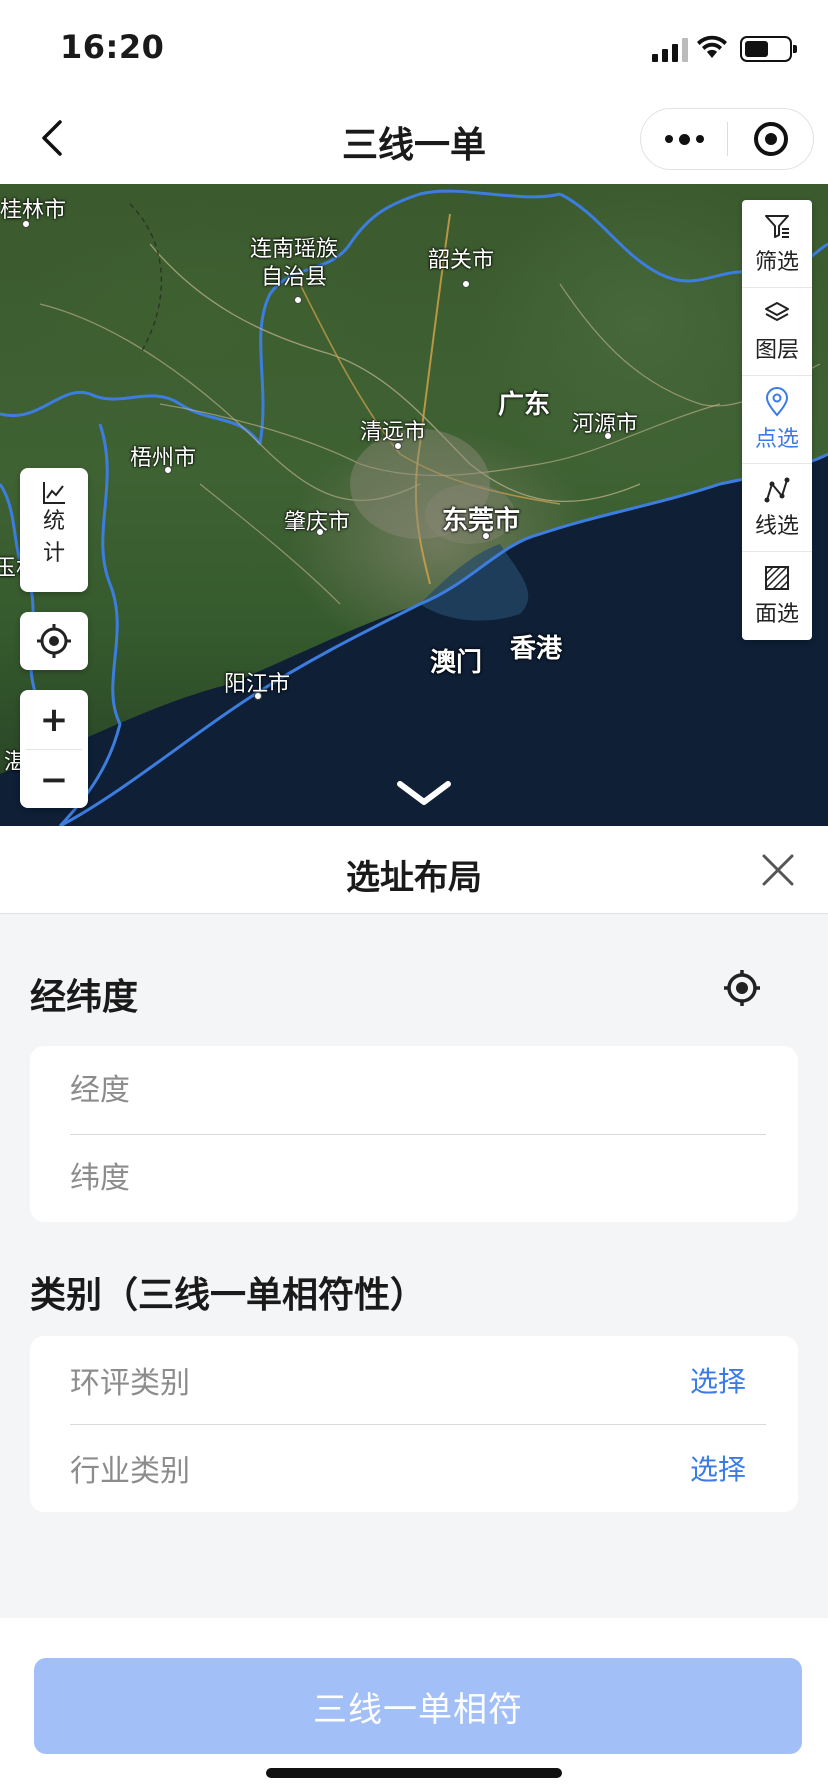 Image resolution: width=828 pixels, height=1792 pixels. What do you see at coordinates (53, 521) in the screenshot?
I see `statistics-label-1: 统` at bounding box center [53, 521].